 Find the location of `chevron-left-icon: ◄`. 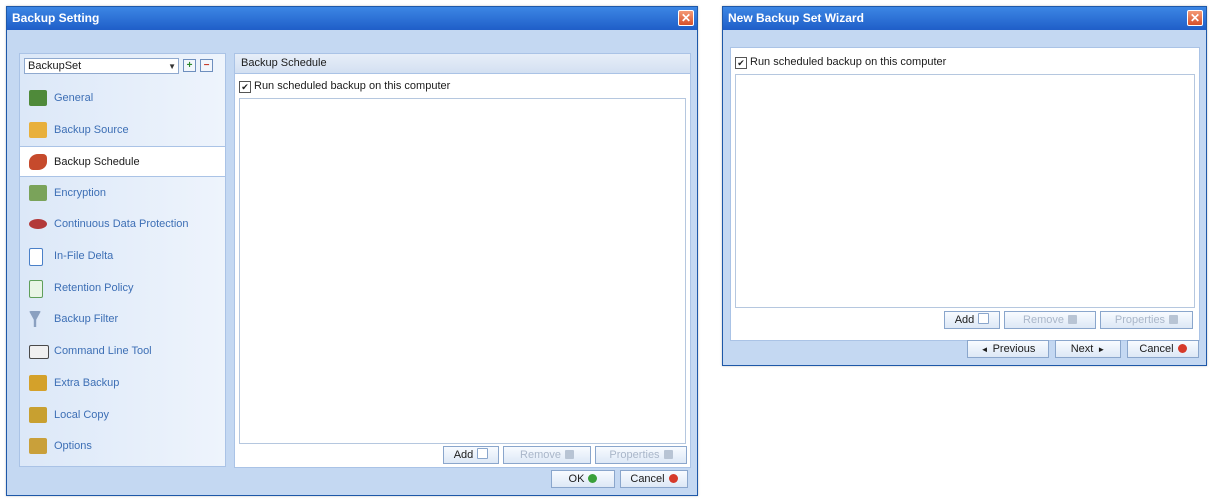

chevron-left-icon: ◄ is located at coordinates (984, 349).